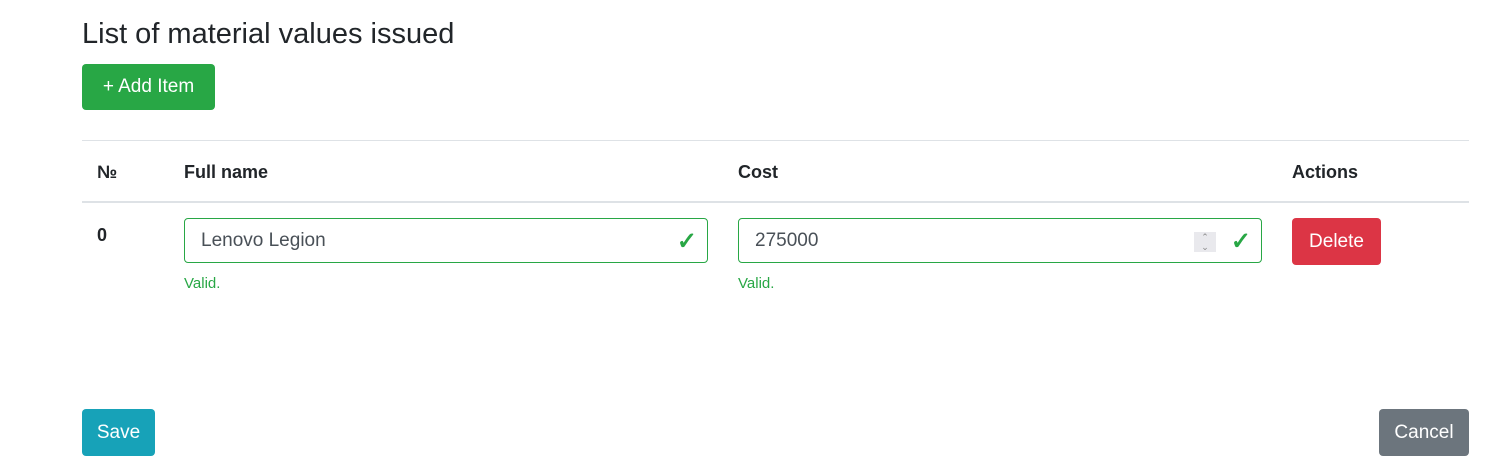  I want to click on header-actions: Actions, so click(1325, 172).